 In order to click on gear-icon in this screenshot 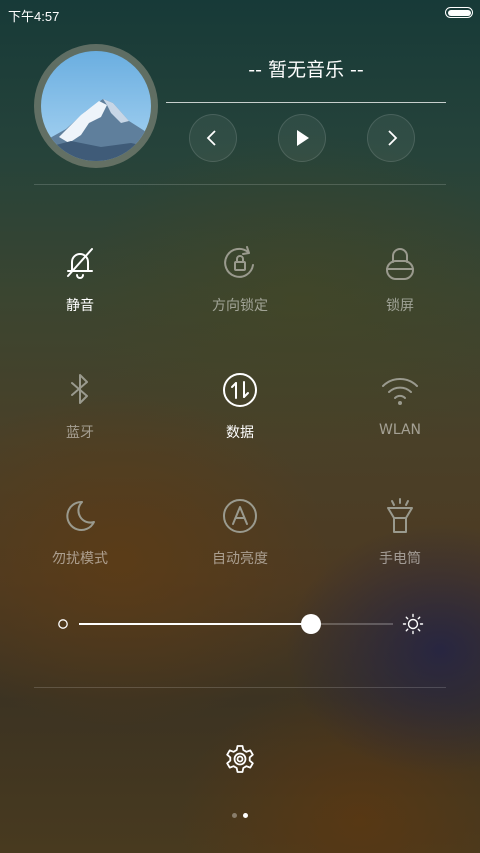, I will do `click(240, 759)`.